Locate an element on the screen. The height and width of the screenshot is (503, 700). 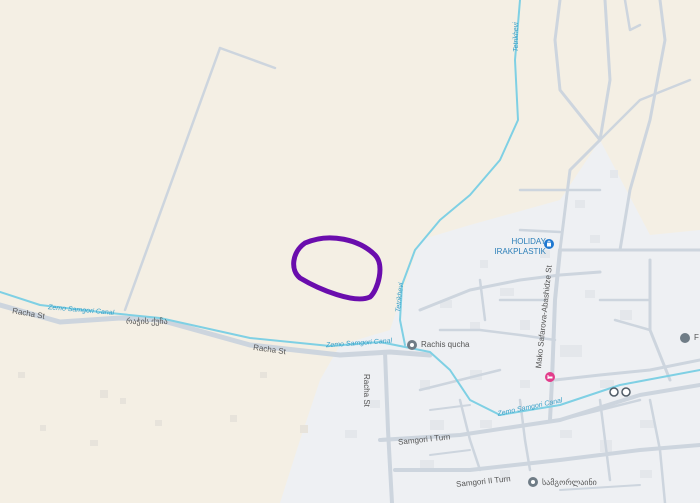
poi-label-rachis-qucha: Rachis qucha is located at coordinates (445, 345).